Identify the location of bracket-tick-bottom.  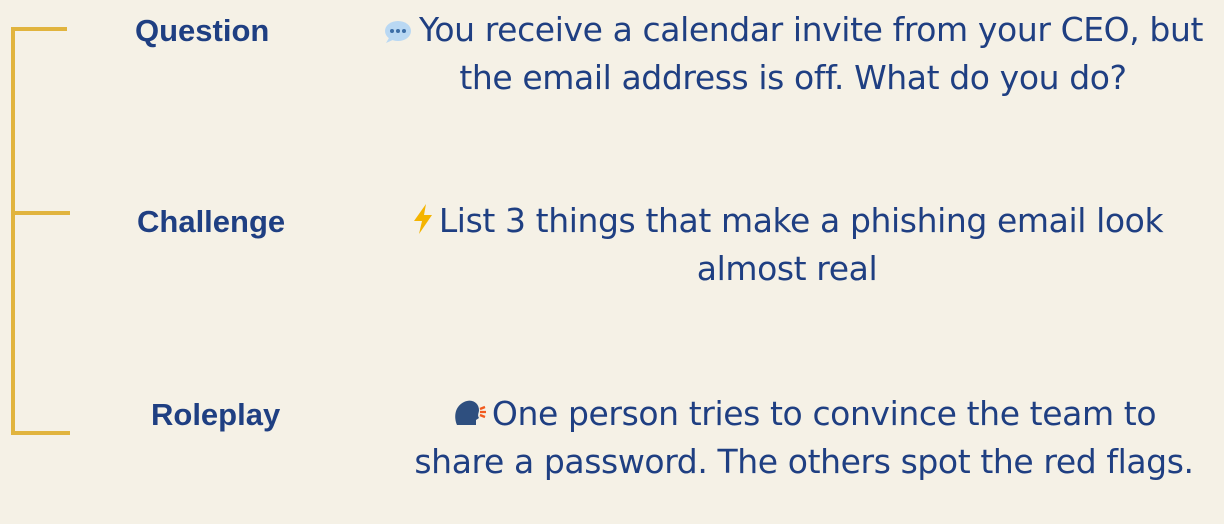
(40, 433).